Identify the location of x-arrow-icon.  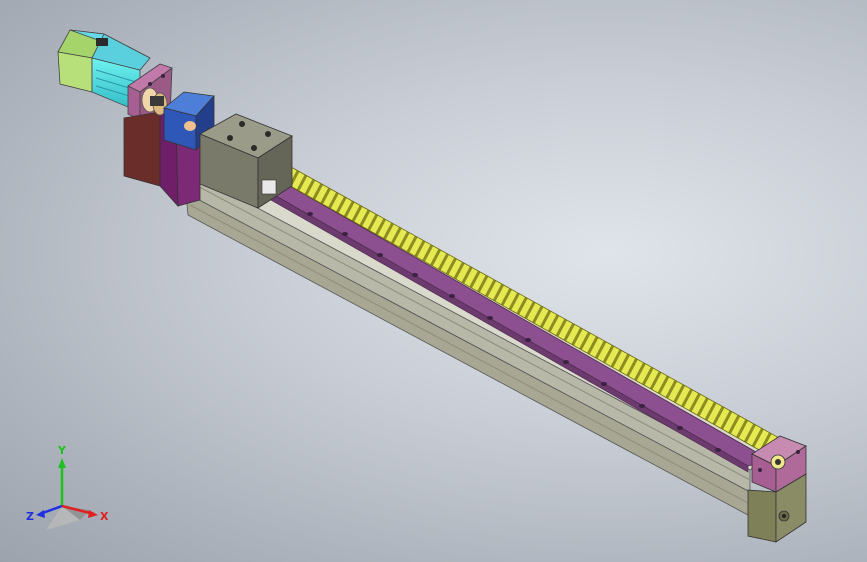
(93, 514).